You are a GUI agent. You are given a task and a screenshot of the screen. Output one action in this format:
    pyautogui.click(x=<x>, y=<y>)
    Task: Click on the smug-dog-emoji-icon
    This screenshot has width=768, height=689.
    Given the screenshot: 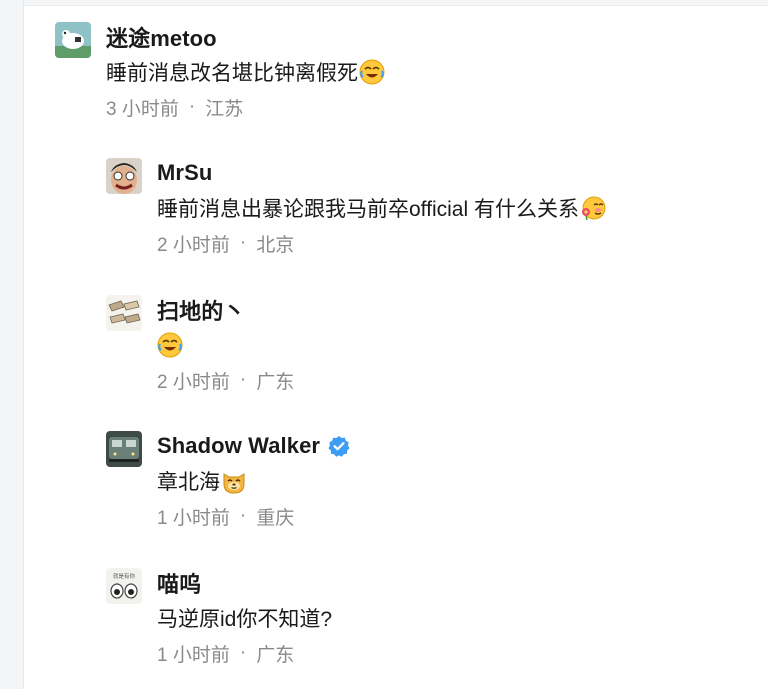 What is the action you would take?
    pyautogui.click(x=234, y=481)
    